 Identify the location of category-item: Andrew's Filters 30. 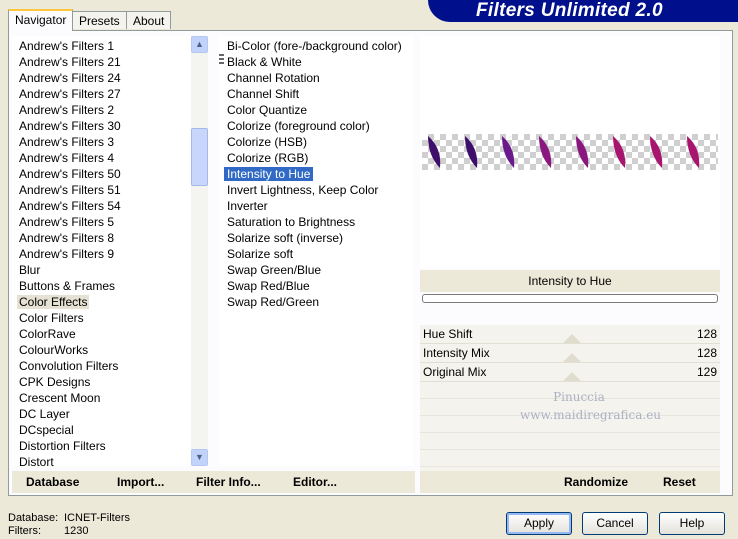
(70, 126).